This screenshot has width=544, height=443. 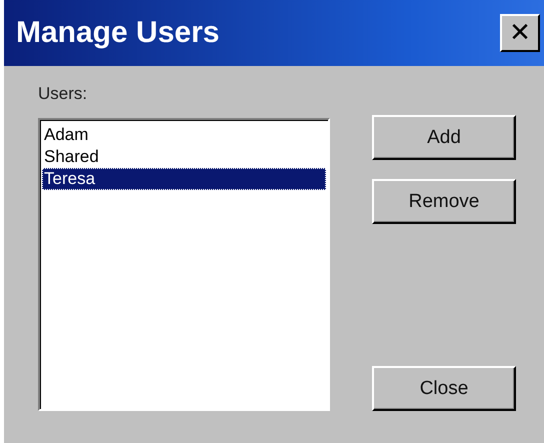 What do you see at coordinates (63, 94) in the screenshot?
I see `users-label: Users:` at bounding box center [63, 94].